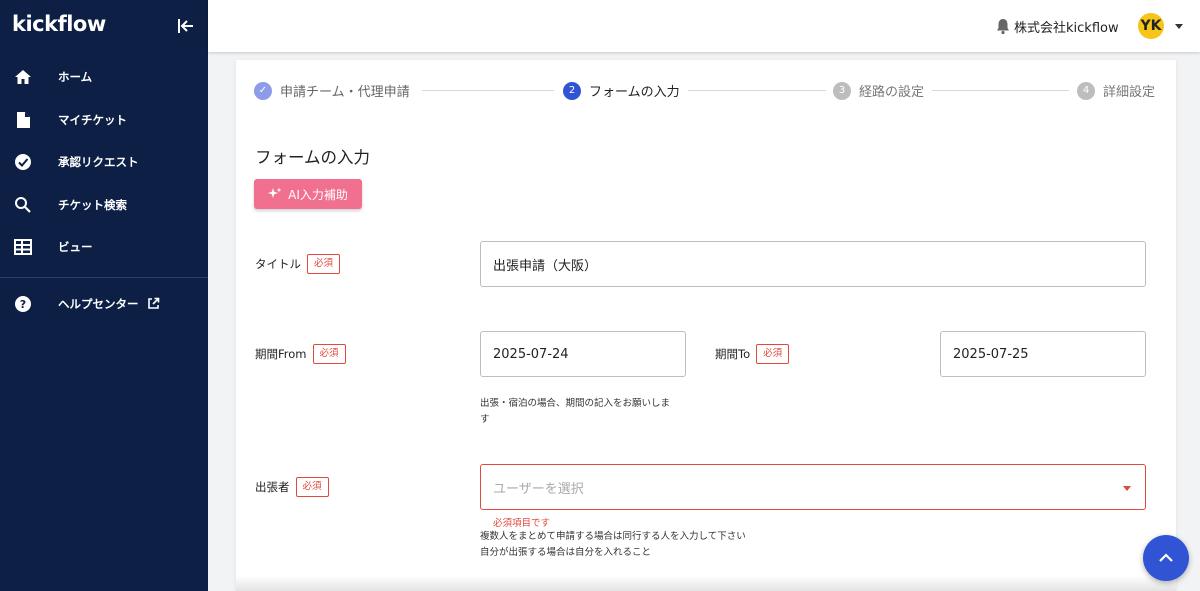 This screenshot has height=591, width=1200. What do you see at coordinates (538, 489) in the screenshot?
I see `traveler-placeholder: ユーザーを選択` at bounding box center [538, 489].